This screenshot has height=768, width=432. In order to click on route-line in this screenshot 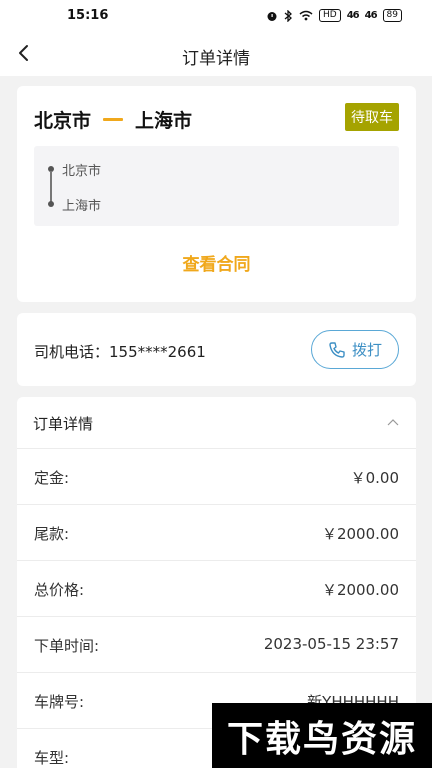, I will do `click(51, 187)`.